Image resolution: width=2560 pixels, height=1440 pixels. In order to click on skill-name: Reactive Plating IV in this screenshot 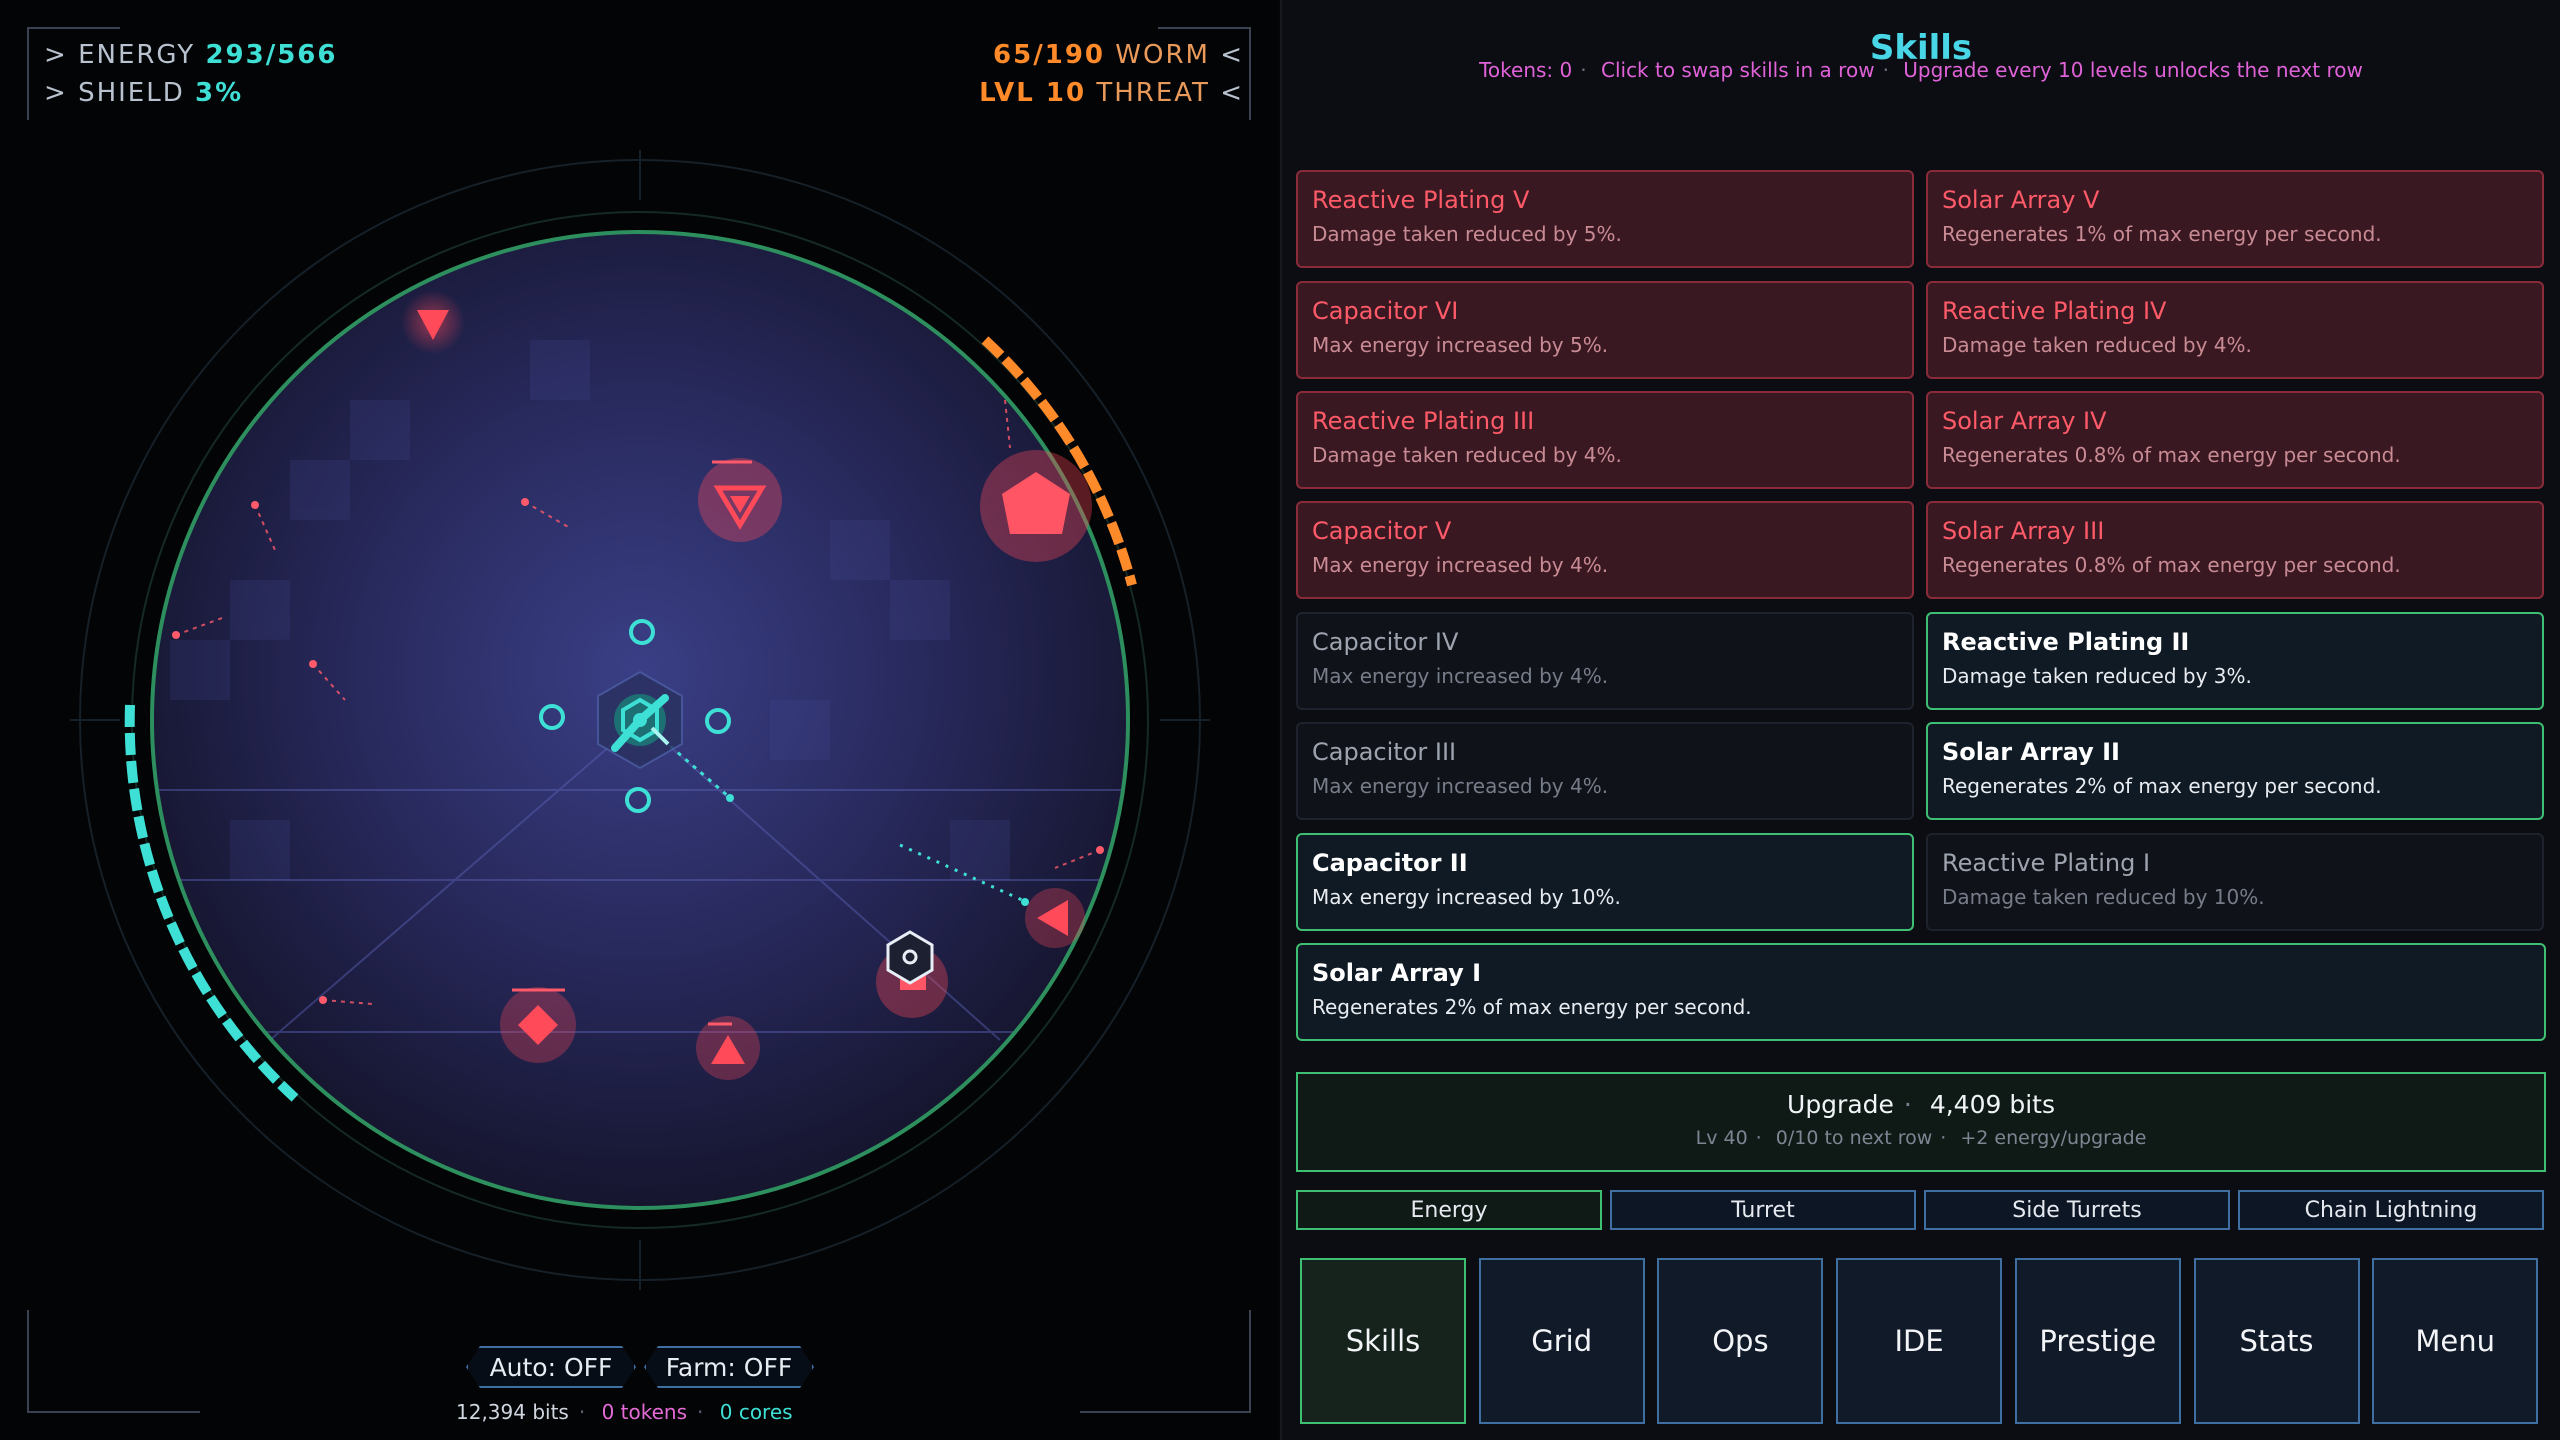, I will do `click(2054, 311)`.